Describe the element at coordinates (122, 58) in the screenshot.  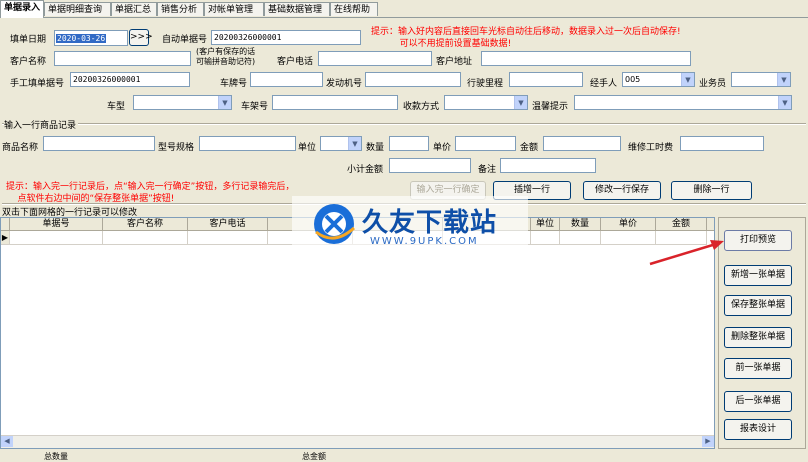
I see `customer-name-input` at that location.